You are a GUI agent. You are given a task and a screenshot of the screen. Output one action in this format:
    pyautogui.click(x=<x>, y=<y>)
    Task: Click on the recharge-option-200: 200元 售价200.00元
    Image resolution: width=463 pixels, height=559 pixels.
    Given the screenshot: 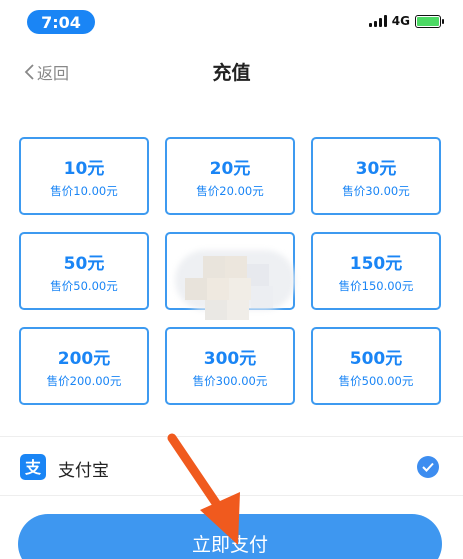 What is the action you would take?
    pyautogui.click(x=84, y=366)
    